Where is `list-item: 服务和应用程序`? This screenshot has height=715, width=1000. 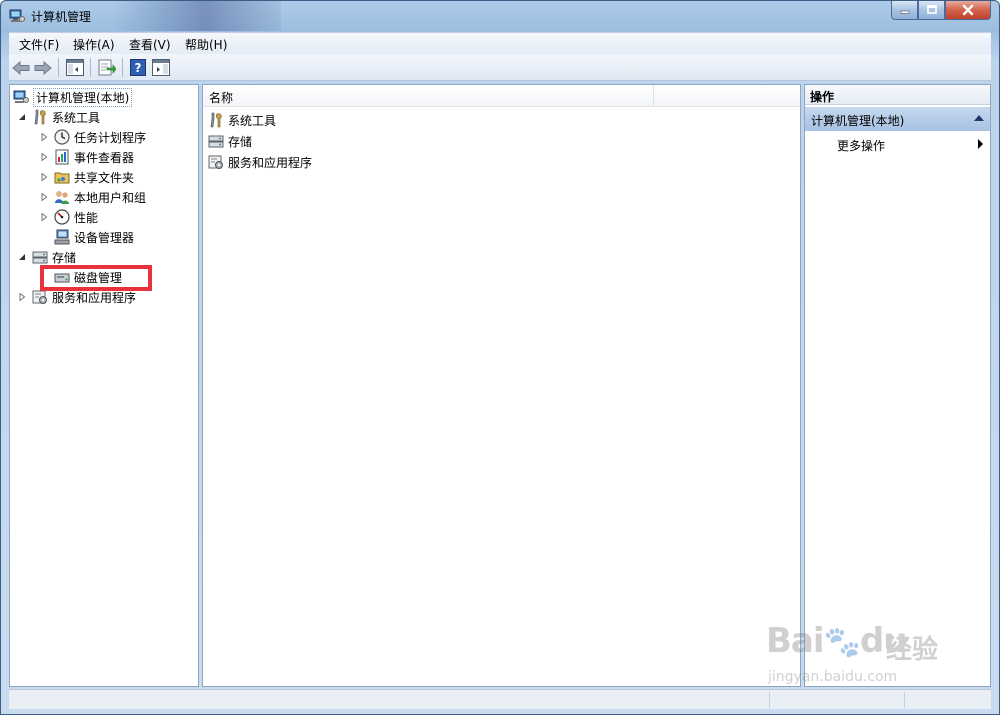
list-item: 服务和应用程序 is located at coordinates (260, 162).